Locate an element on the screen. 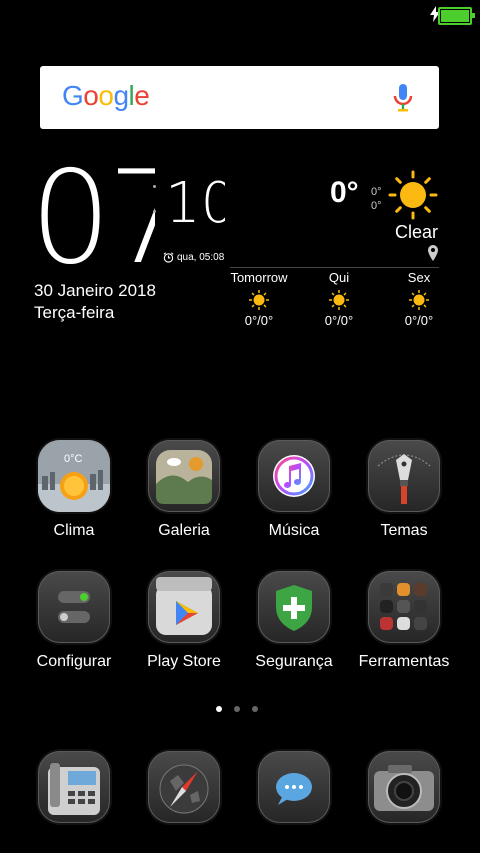 The height and width of the screenshot is (853, 480). dock-camera is located at coordinates (404, 787).